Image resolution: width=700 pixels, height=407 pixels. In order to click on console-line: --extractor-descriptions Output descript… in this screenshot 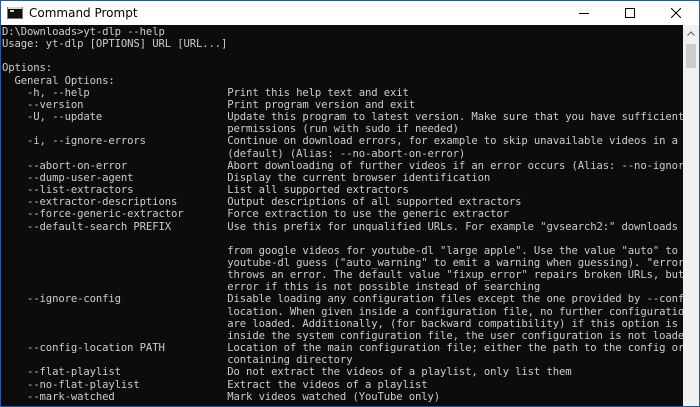, I will do `click(262, 202)`.